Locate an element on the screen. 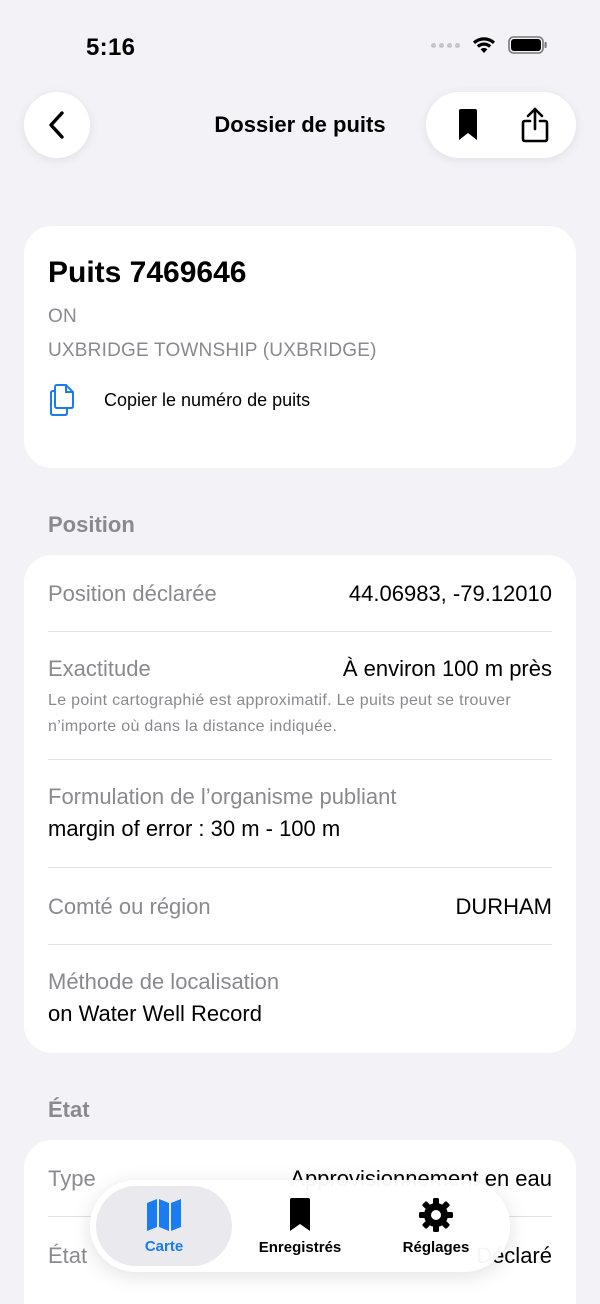 This screenshot has height=1304, width=600. well-province: ON is located at coordinates (62, 316).